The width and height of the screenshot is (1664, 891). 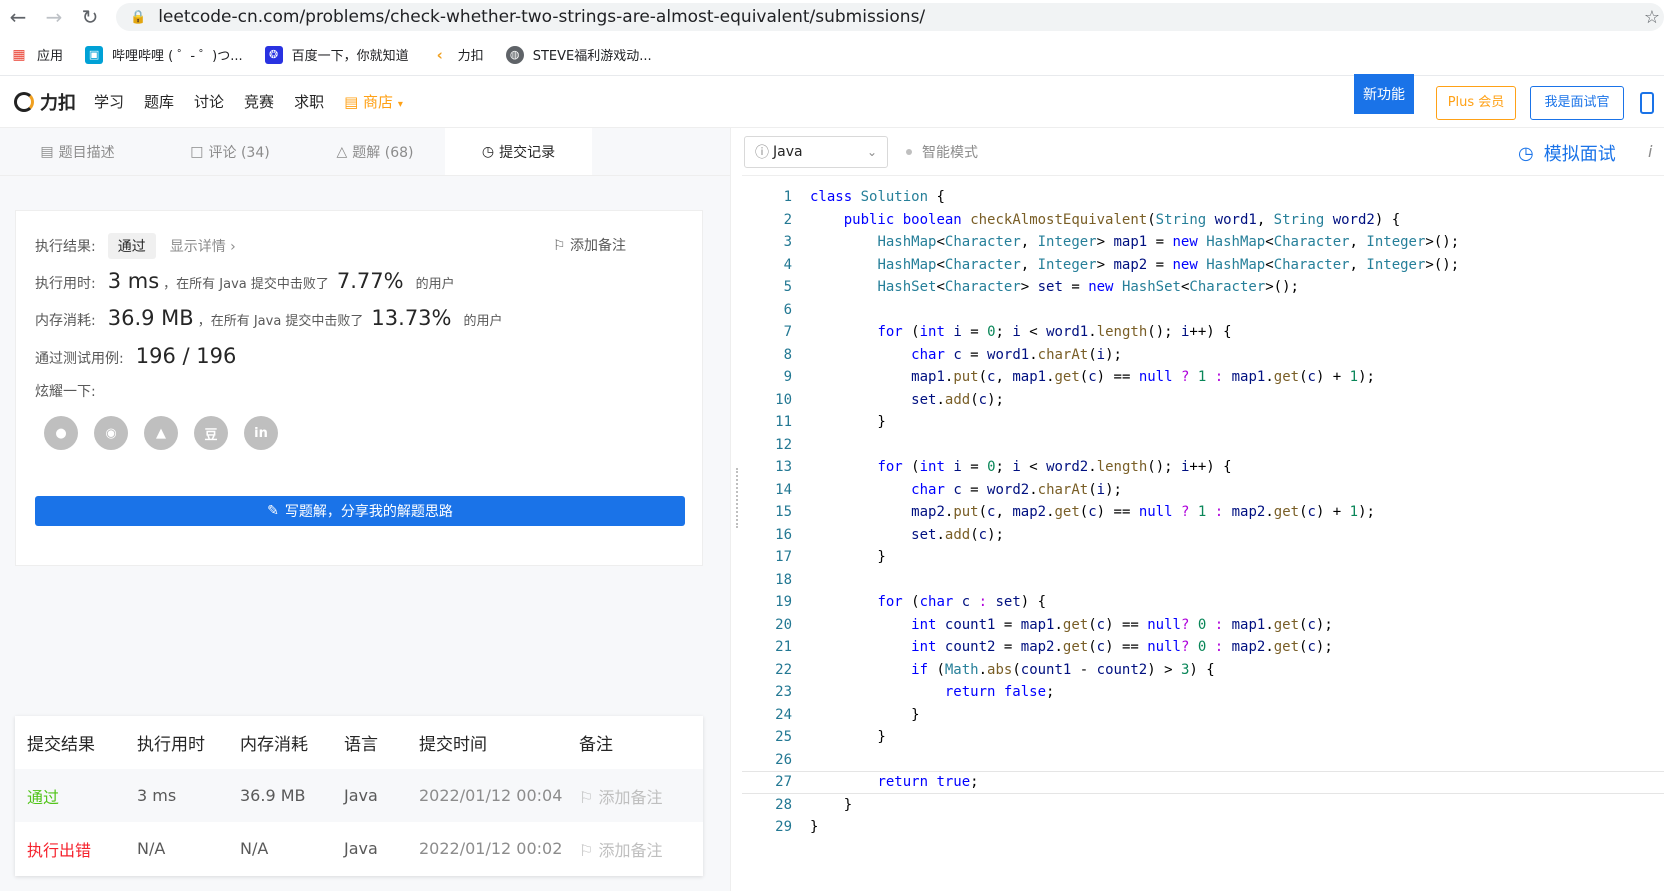 What do you see at coordinates (589, 245) in the screenshot?
I see `add-note-button: ⚐ 添加备注` at bounding box center [589, 245].